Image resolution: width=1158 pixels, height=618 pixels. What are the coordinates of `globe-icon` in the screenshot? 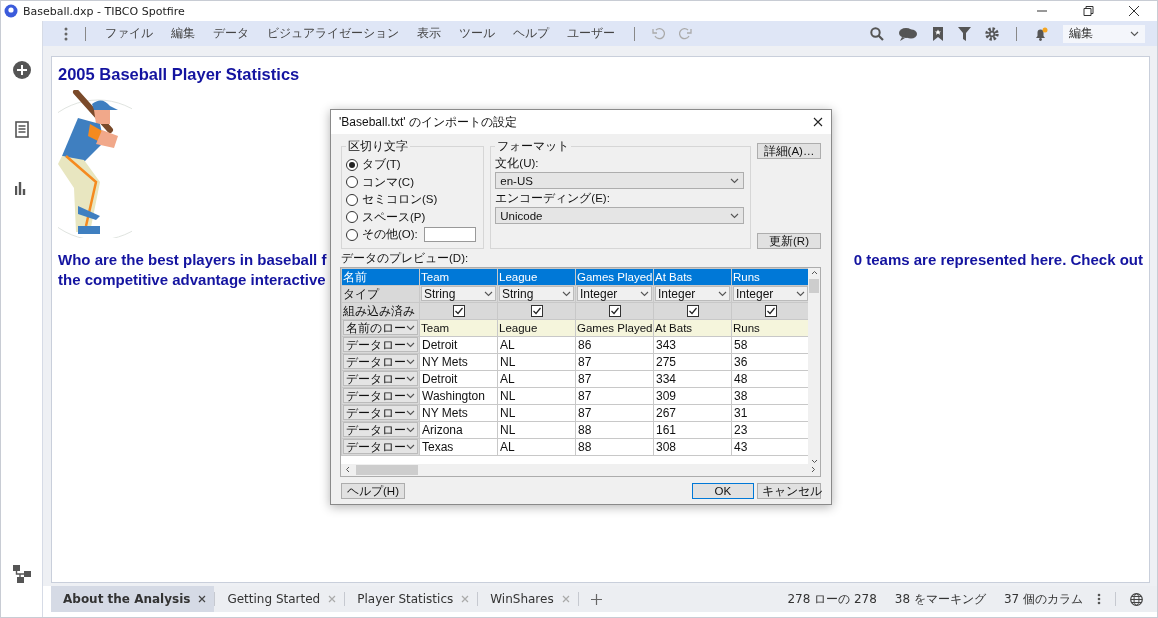 It's located at (1136, 599).